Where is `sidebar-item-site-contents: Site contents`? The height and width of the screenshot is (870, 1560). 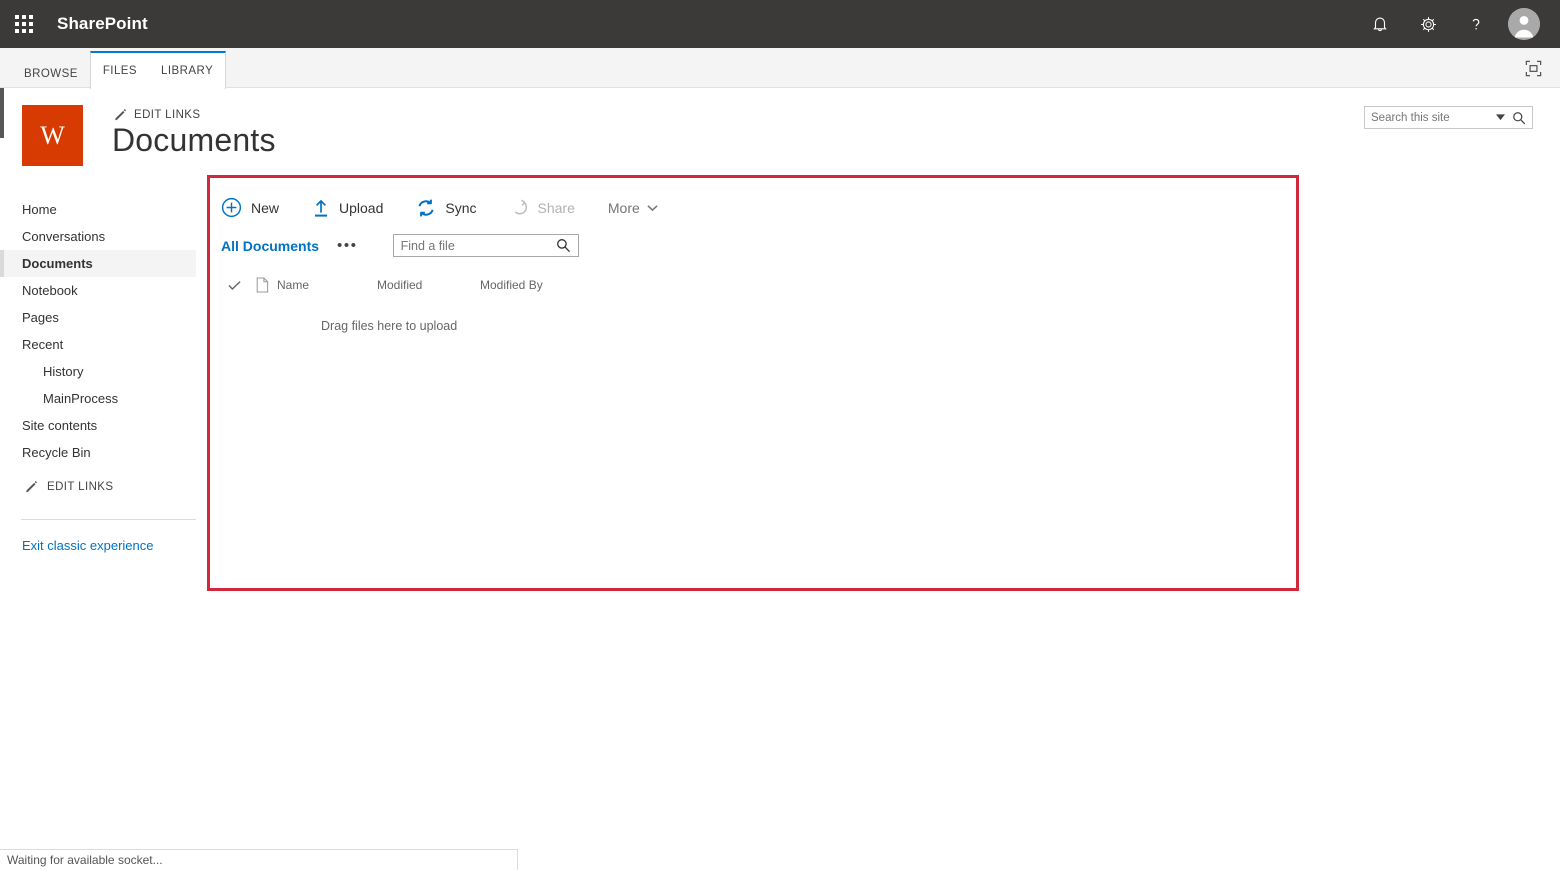
sidebar-item-site-contents: Site contents is located at coordinates (98, 425).